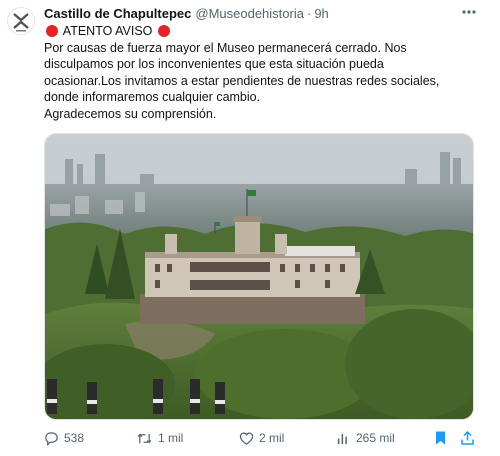  I want to click on repost-icon, so click(144, 438).